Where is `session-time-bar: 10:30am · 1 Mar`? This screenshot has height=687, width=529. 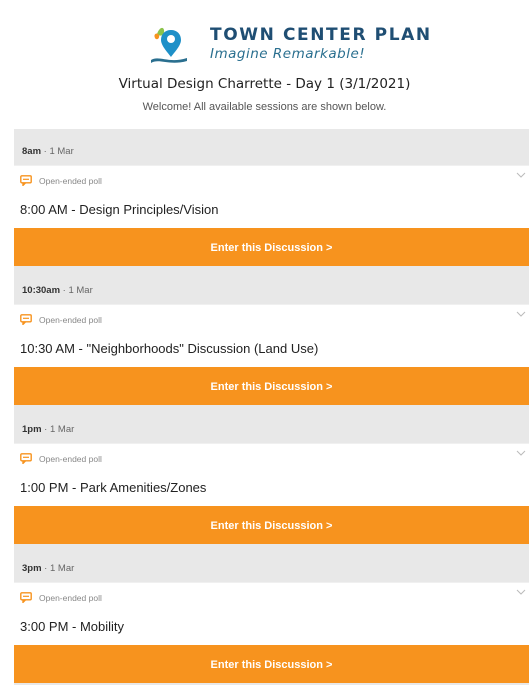
session-time-bar: 10:30am · 1 Mar is located at coordinates (271, 286).